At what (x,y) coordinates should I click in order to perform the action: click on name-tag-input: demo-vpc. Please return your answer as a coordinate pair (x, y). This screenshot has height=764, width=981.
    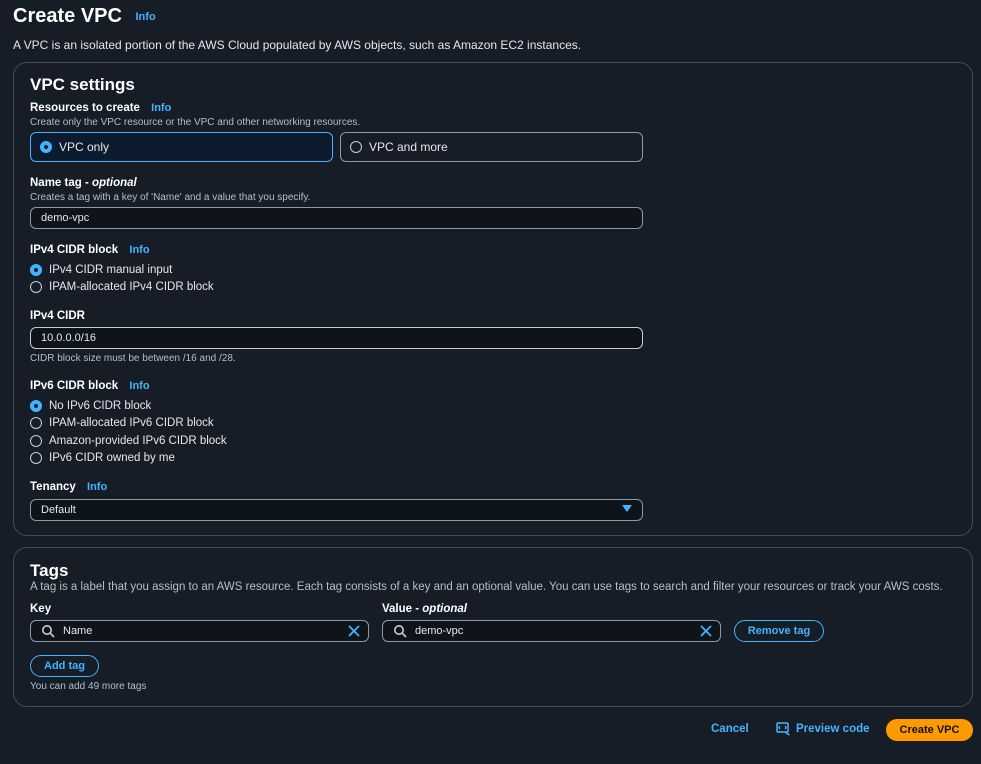
    Looking at the image, I should click on (336, 218).